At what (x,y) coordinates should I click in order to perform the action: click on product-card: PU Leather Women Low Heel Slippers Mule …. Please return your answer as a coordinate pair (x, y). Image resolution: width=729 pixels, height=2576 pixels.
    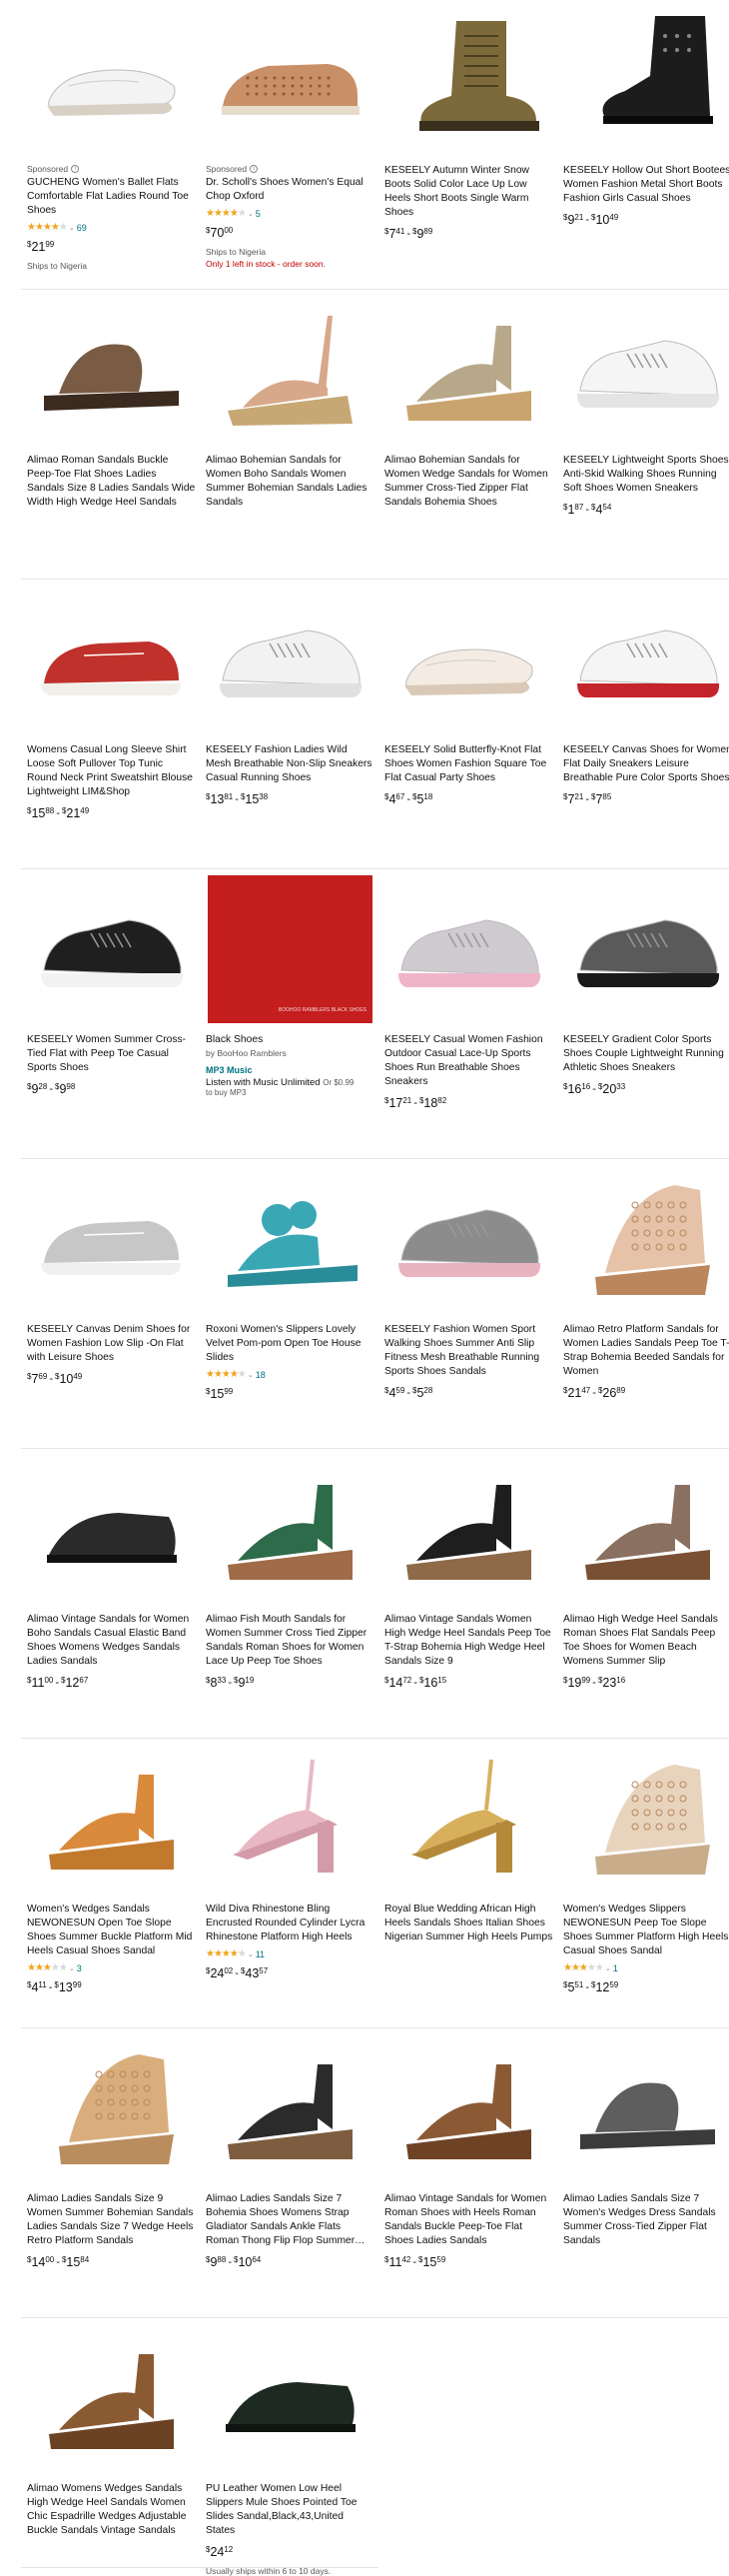
    Looking at the image, I should click on (289, 2447).